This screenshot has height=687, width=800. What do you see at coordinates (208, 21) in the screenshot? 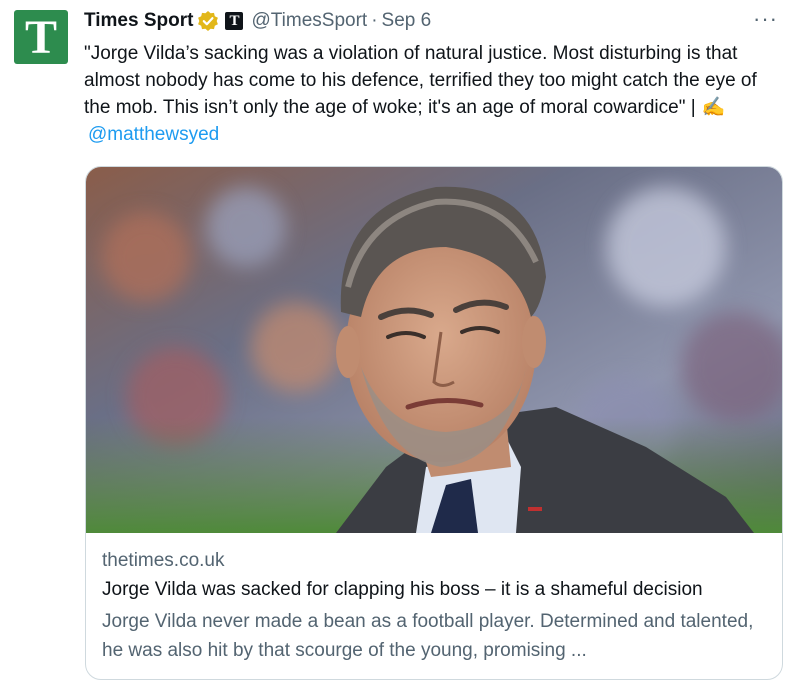
I see `verified-badge-icon` at bounding box center [208, 21].